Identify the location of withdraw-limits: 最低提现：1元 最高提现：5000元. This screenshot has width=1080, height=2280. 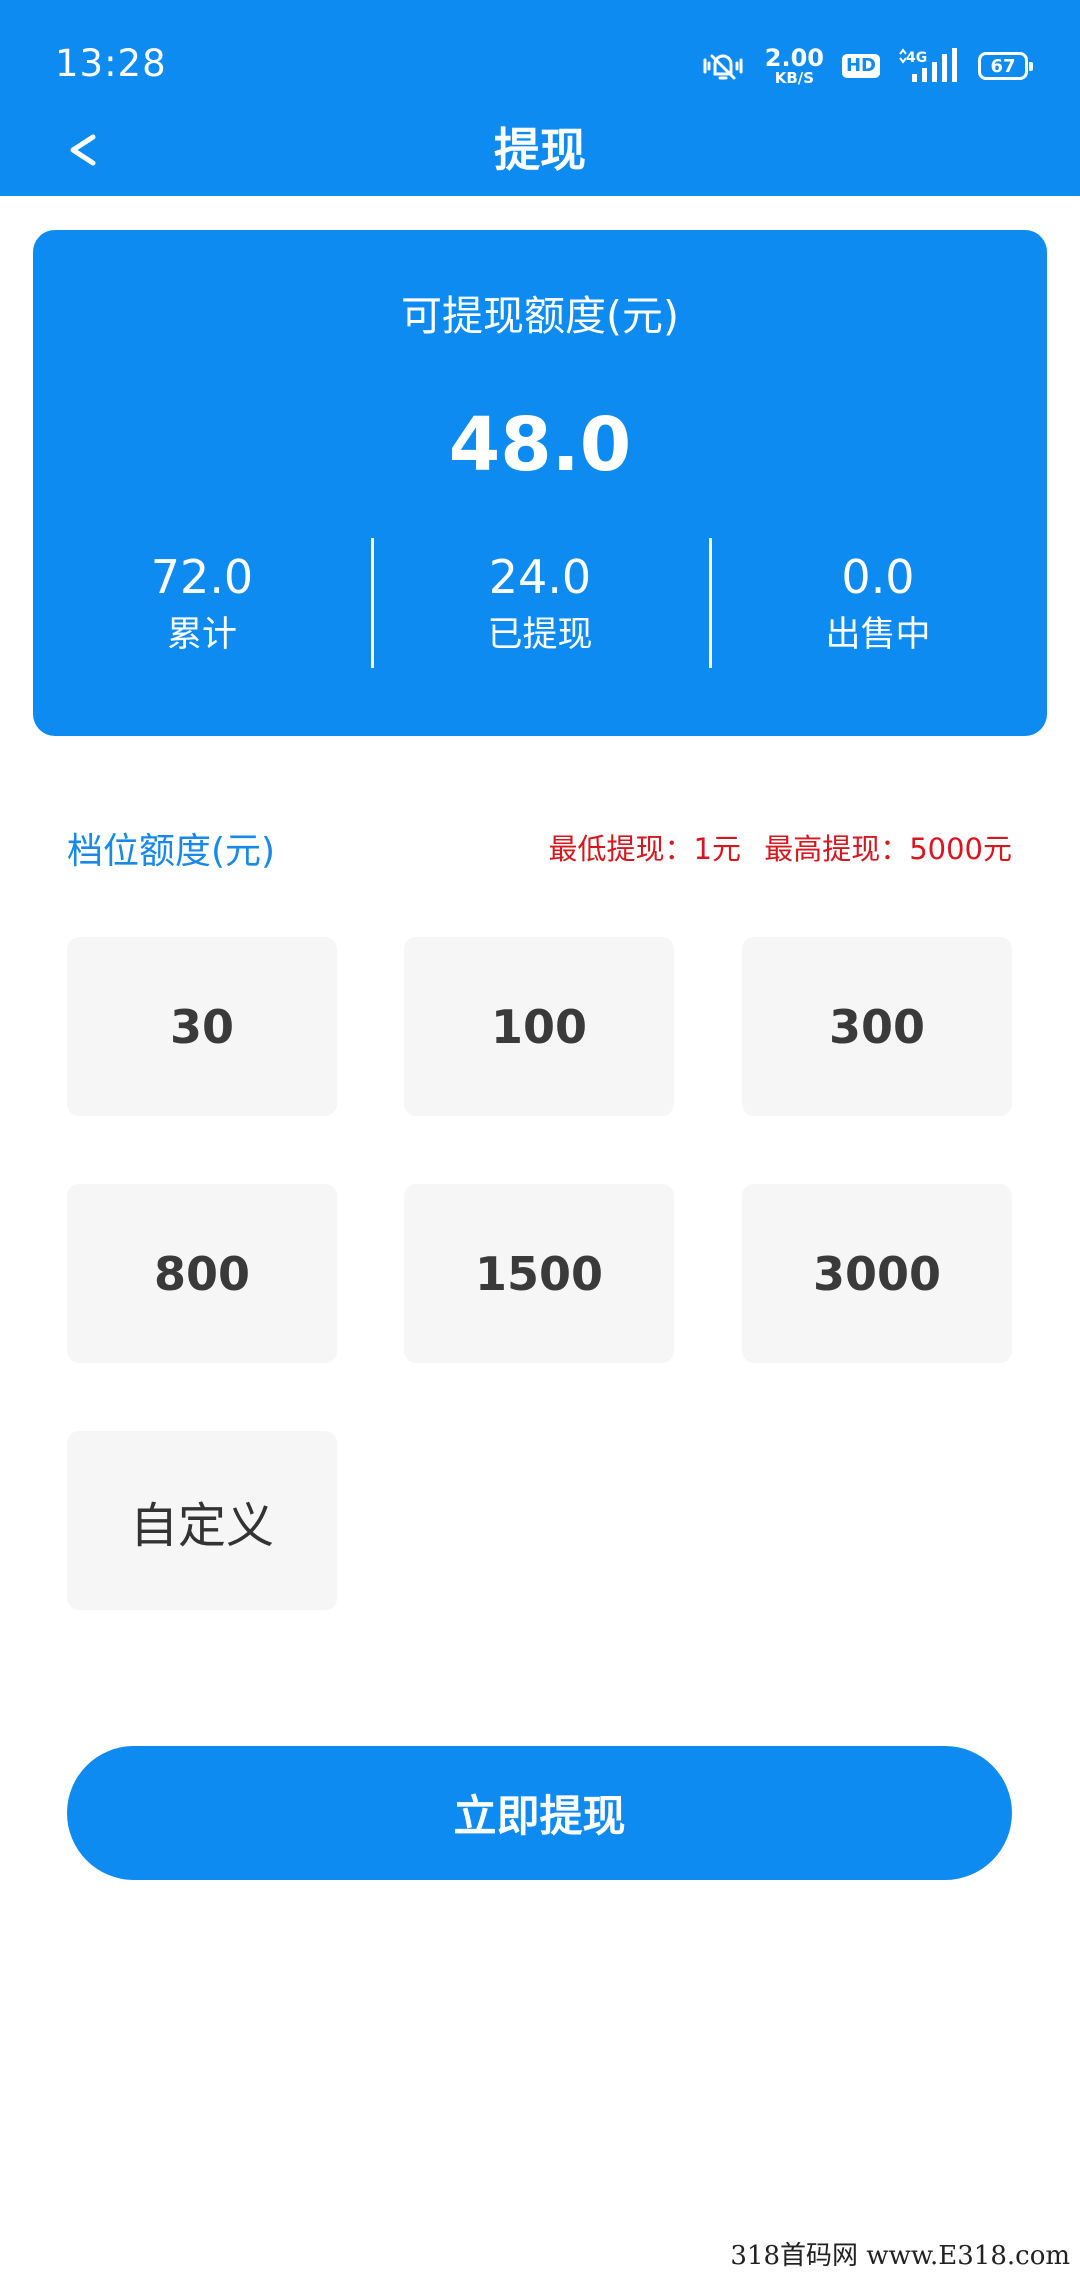
(780, 847).